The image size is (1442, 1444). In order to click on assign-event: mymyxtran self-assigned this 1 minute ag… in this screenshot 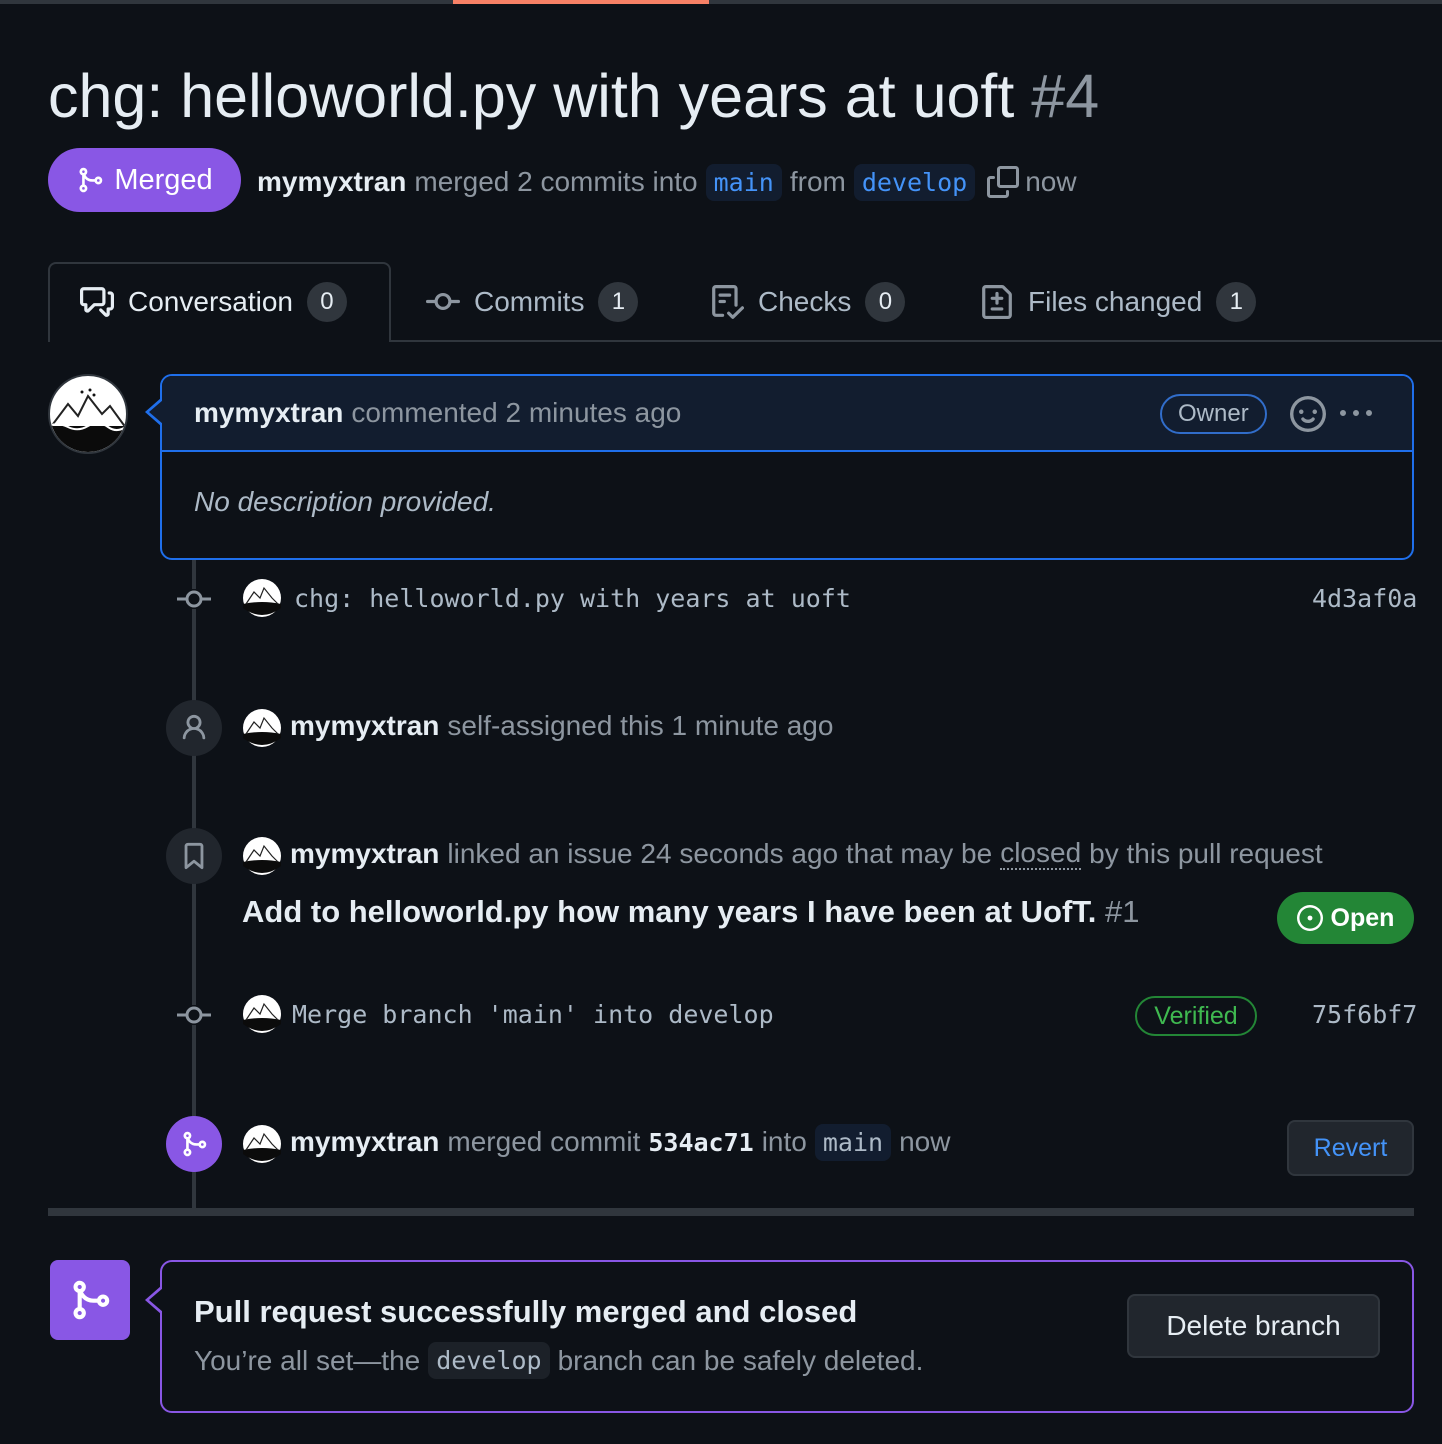, I will do `click(561, 726)`.